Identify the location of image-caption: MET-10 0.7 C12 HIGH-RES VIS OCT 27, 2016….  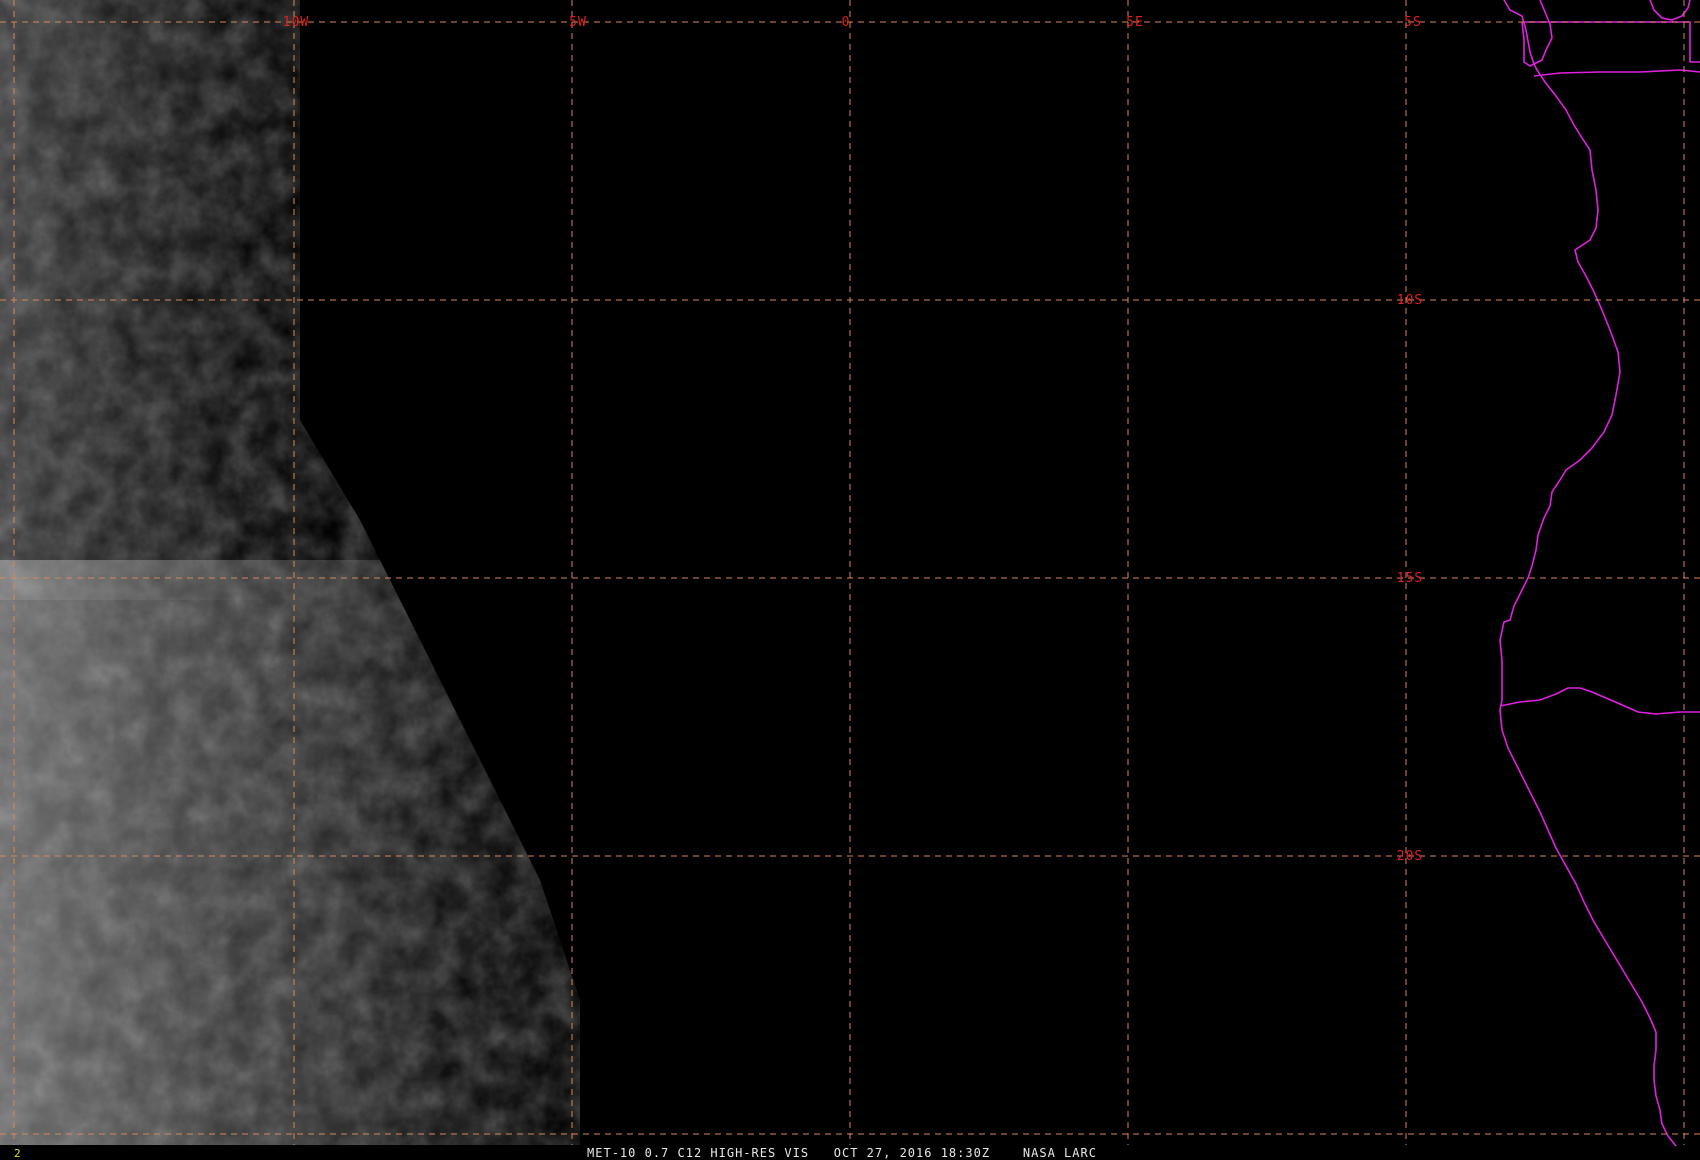
(842, 1153).